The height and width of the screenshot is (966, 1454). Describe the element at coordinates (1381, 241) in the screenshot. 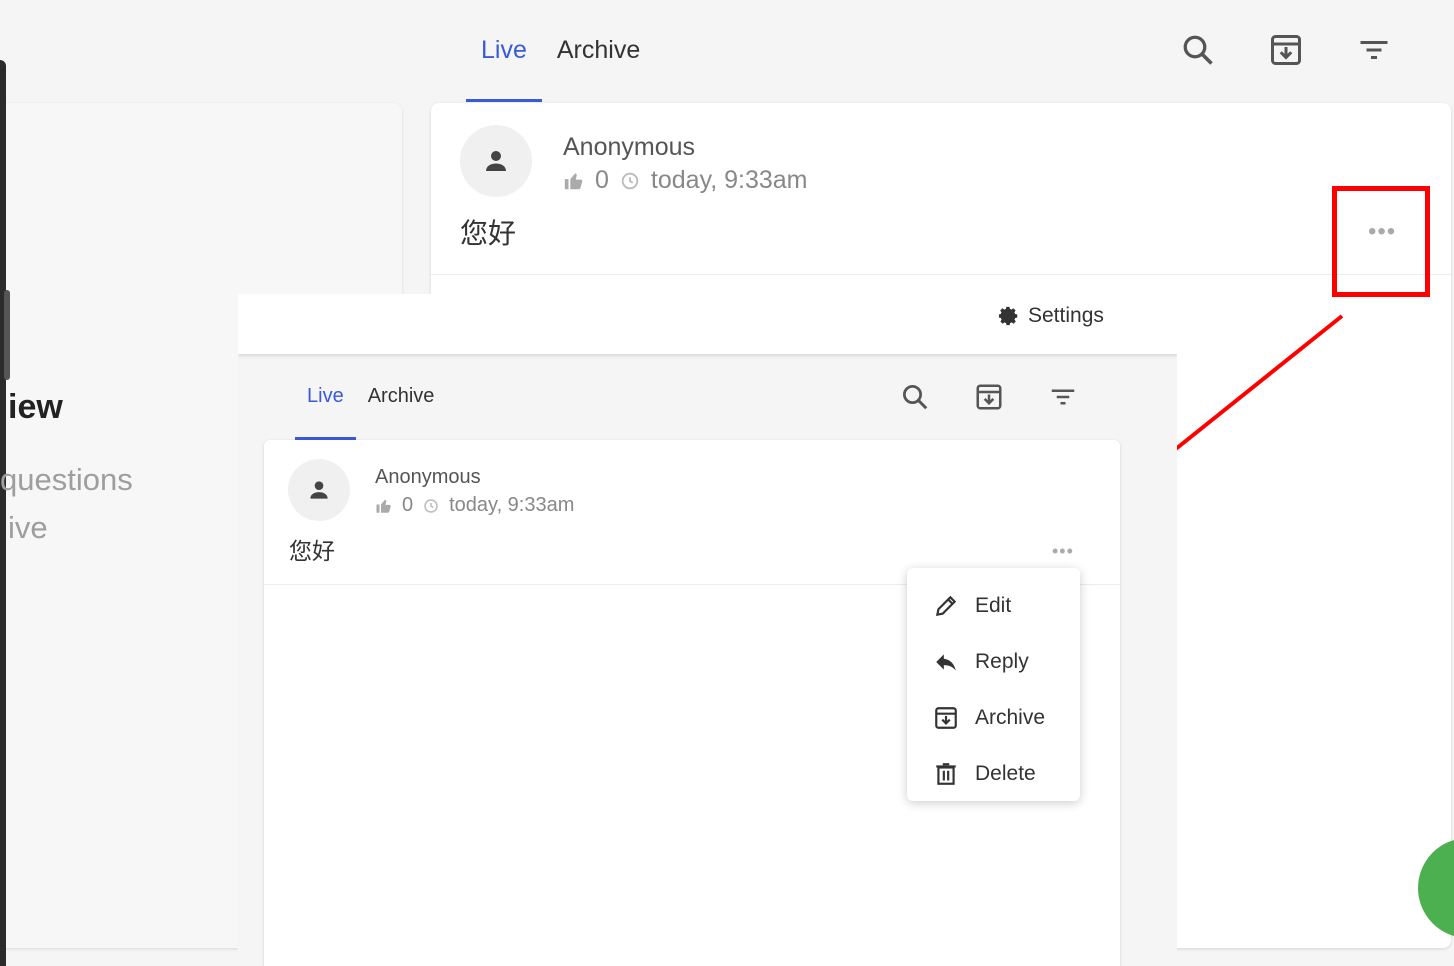

I see `highlight-box` at that location.